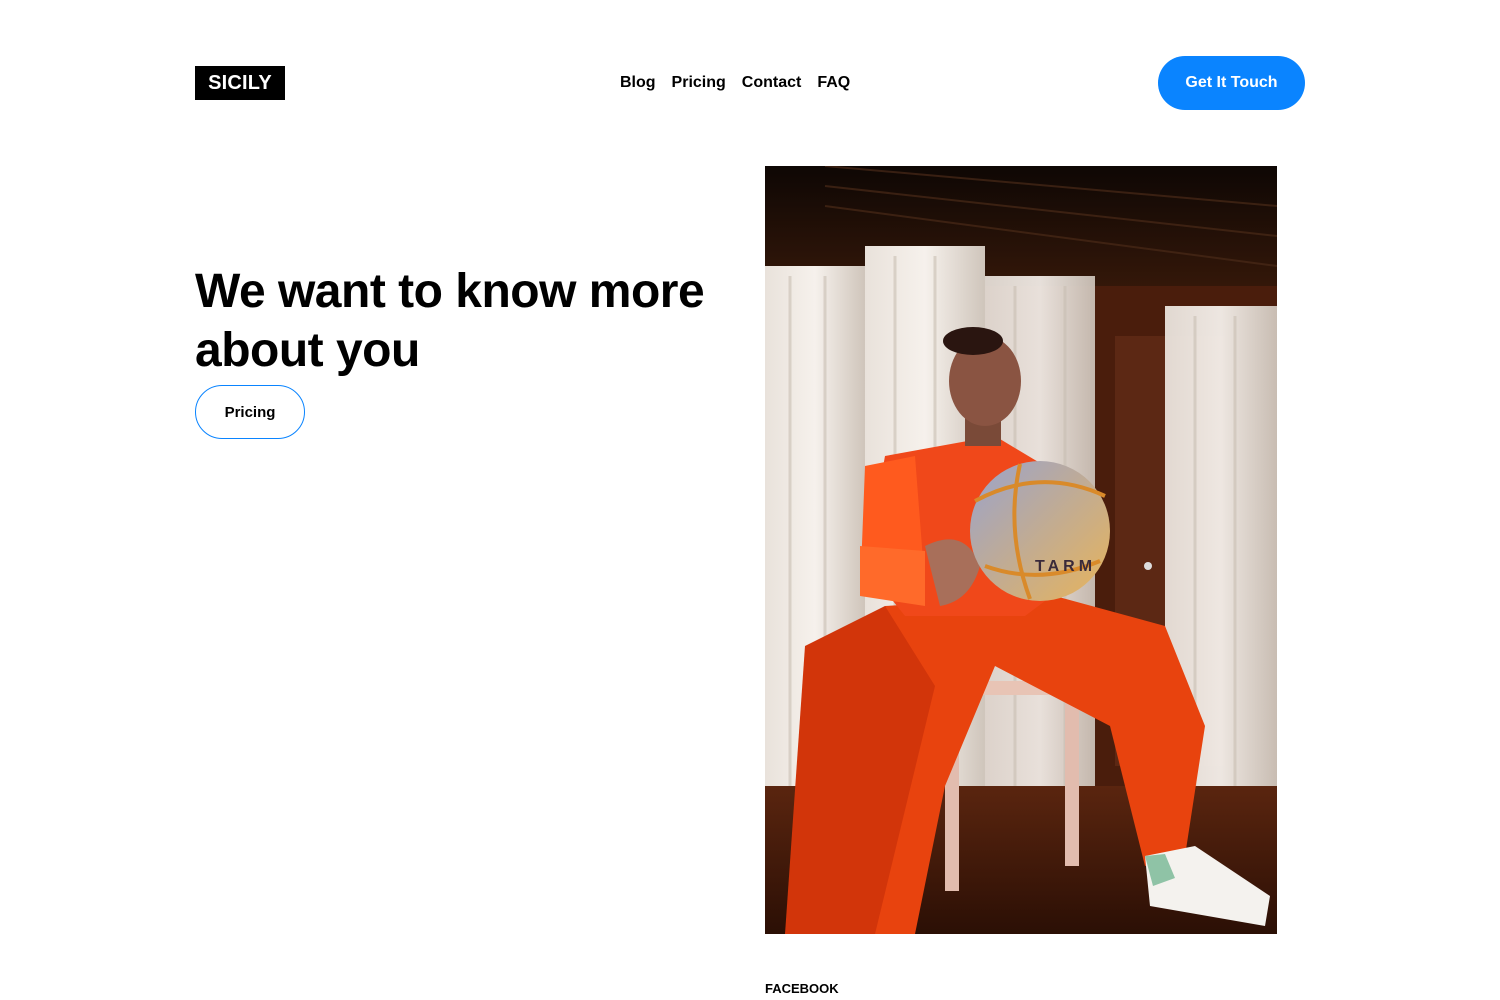  What do you see at coordinates (638, 83) in the screenshot?
I see `nav-link-blog: Blog` at bounding box center [638, 83].